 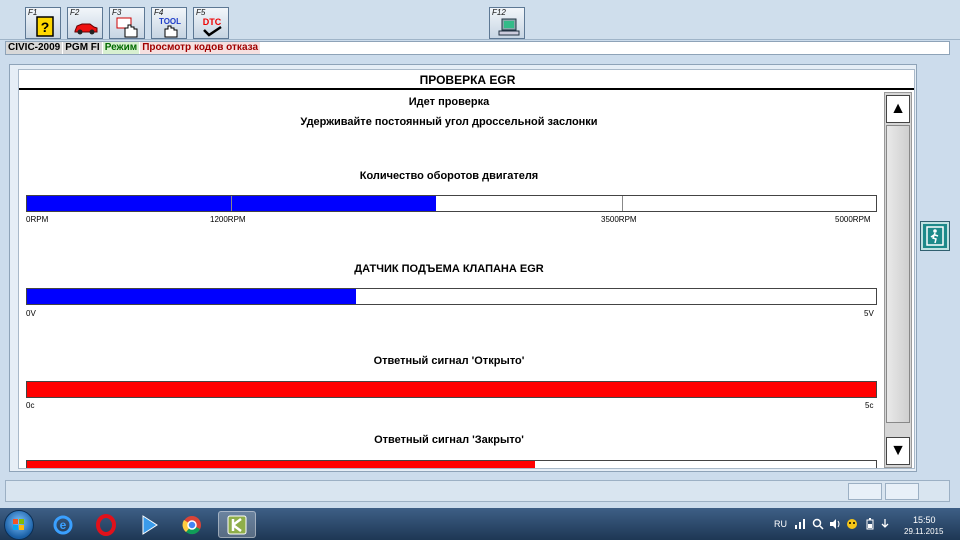 What do you see at coordinates (451, 203) in the screenshot?
I see `rpm-gauge-bar` at bounding box center [451, 203].